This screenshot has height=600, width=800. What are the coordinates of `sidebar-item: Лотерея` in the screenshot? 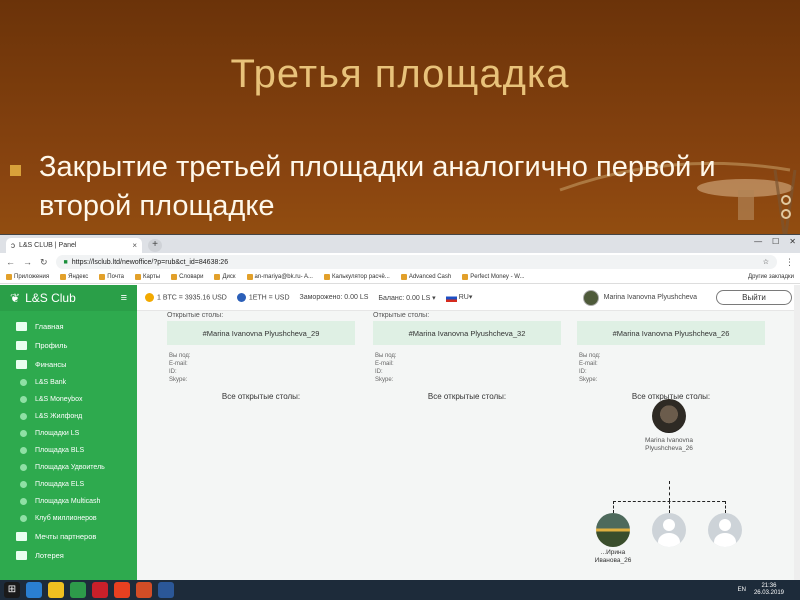 It's located at (68, 555).